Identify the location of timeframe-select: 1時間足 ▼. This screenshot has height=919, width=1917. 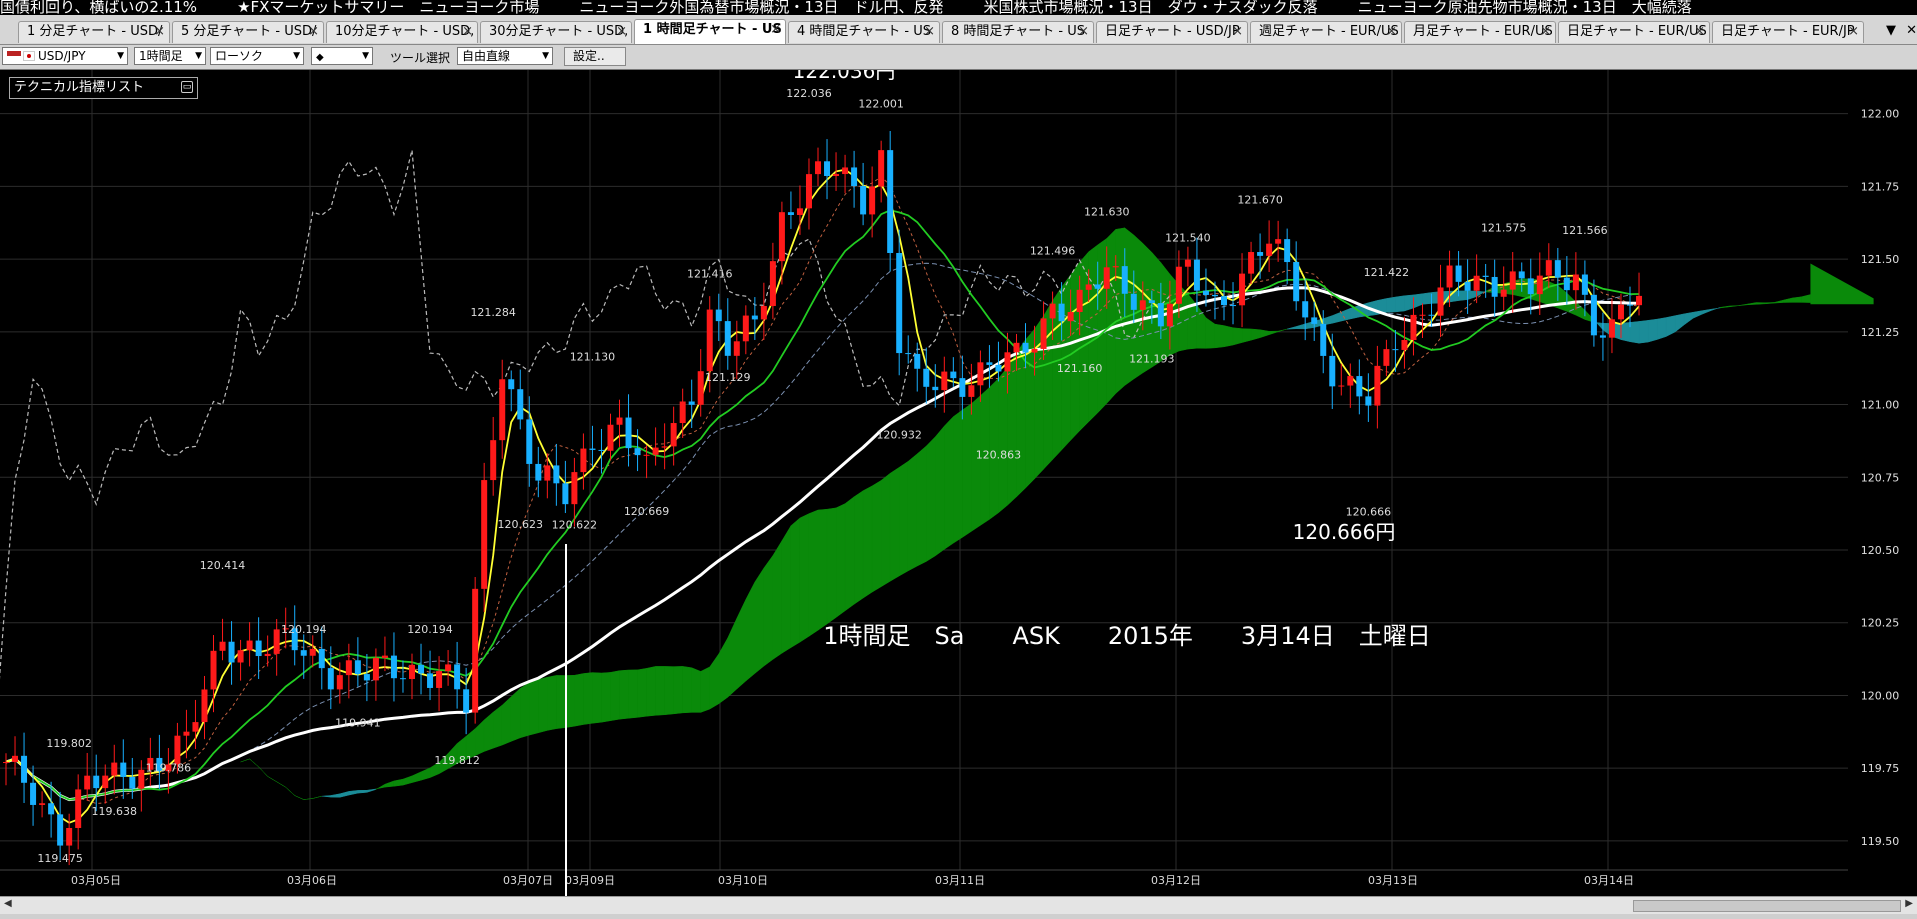
(170, 56).